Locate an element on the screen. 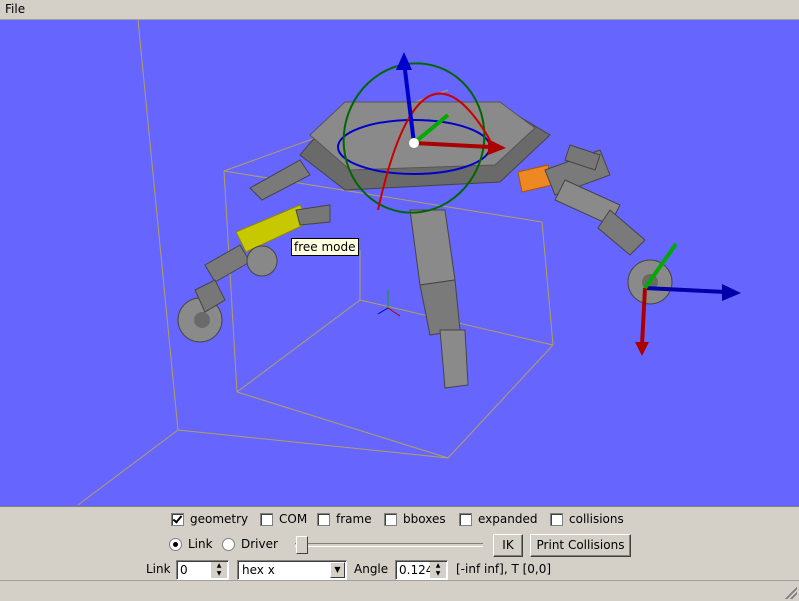  bboxes-checkbox: bboxes is located at coordinates (415, 519).